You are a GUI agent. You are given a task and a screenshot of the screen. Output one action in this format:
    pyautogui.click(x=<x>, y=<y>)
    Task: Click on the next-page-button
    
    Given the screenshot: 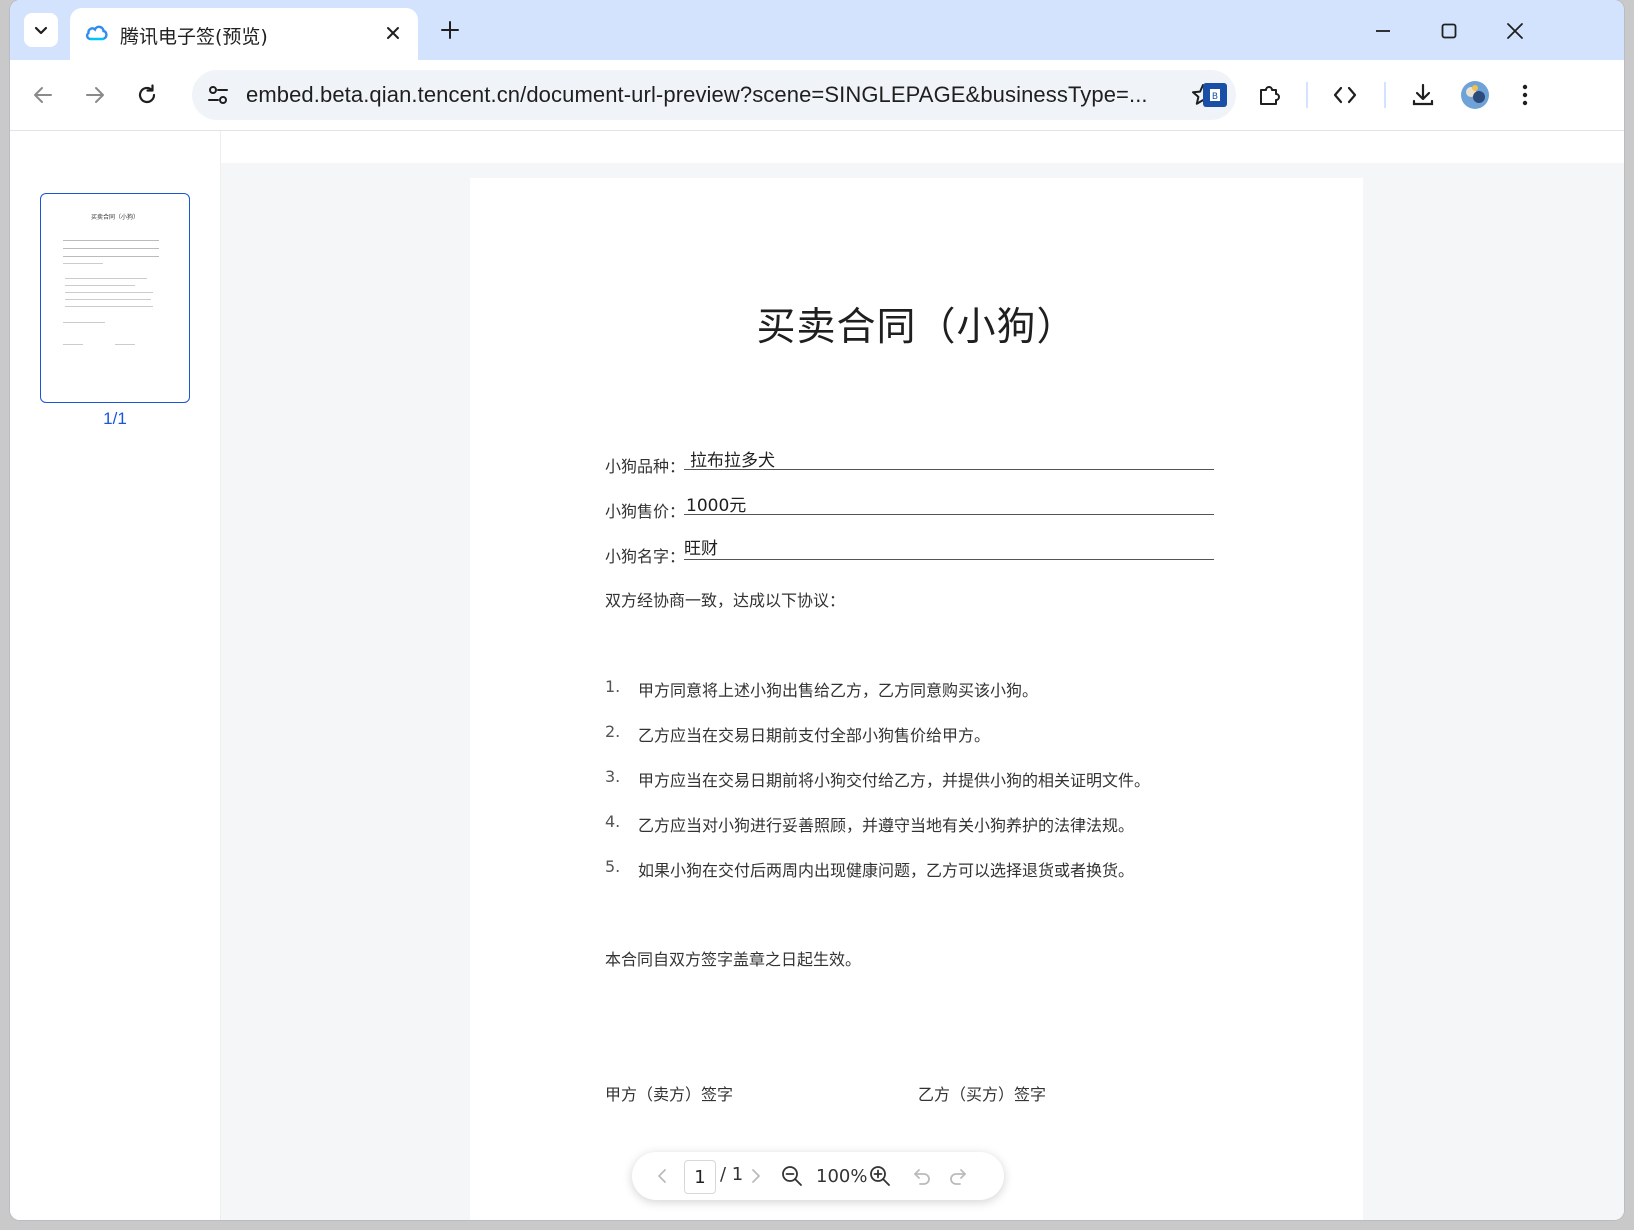 What is the action you would take?
    pyautogui.click(x=756, y=1176)
    